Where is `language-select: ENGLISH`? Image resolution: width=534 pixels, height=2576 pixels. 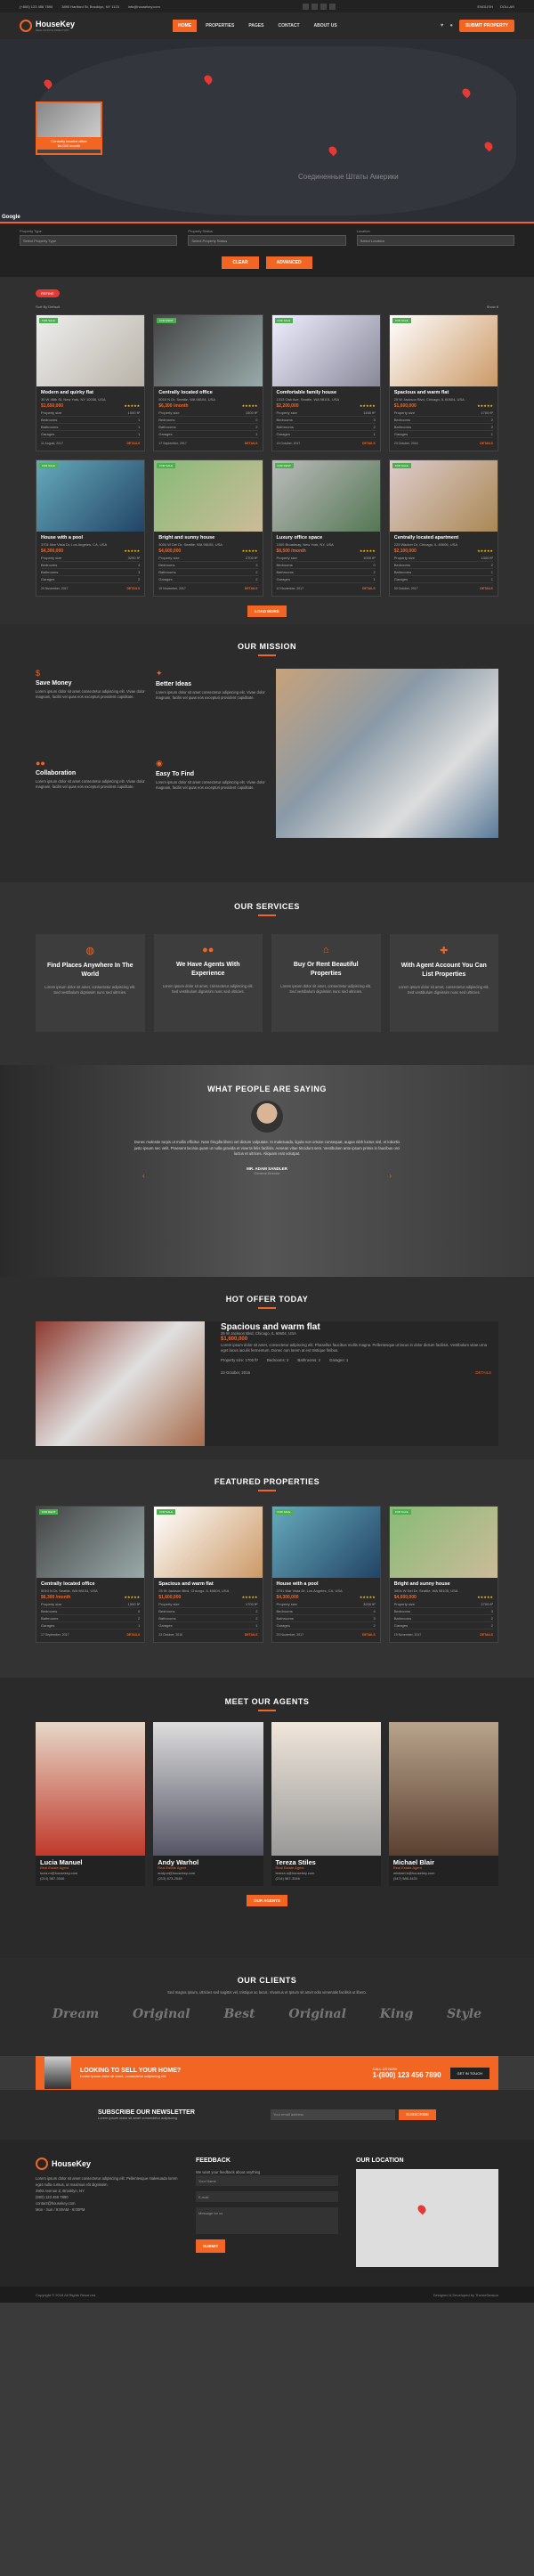 language-select: ENGLISH is located at coordinates (485, 6).